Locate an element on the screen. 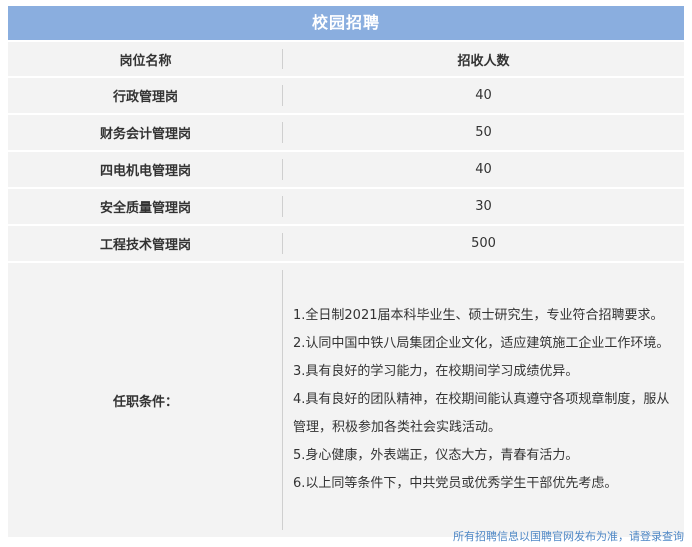 This screenshot has height=547, width=692. requirement-item: 3.具有良好的学习能力，在校期间学习成绩优异。 is located at coordinates (436, 371).